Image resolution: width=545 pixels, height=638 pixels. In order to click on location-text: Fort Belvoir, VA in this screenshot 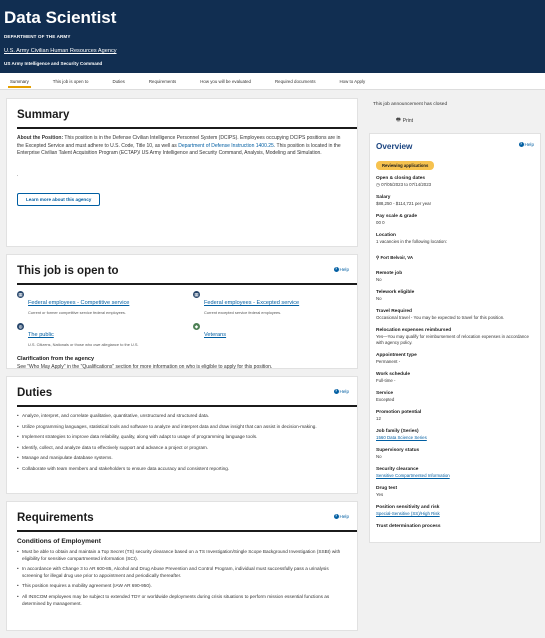, I will do `click(397, 257)`.